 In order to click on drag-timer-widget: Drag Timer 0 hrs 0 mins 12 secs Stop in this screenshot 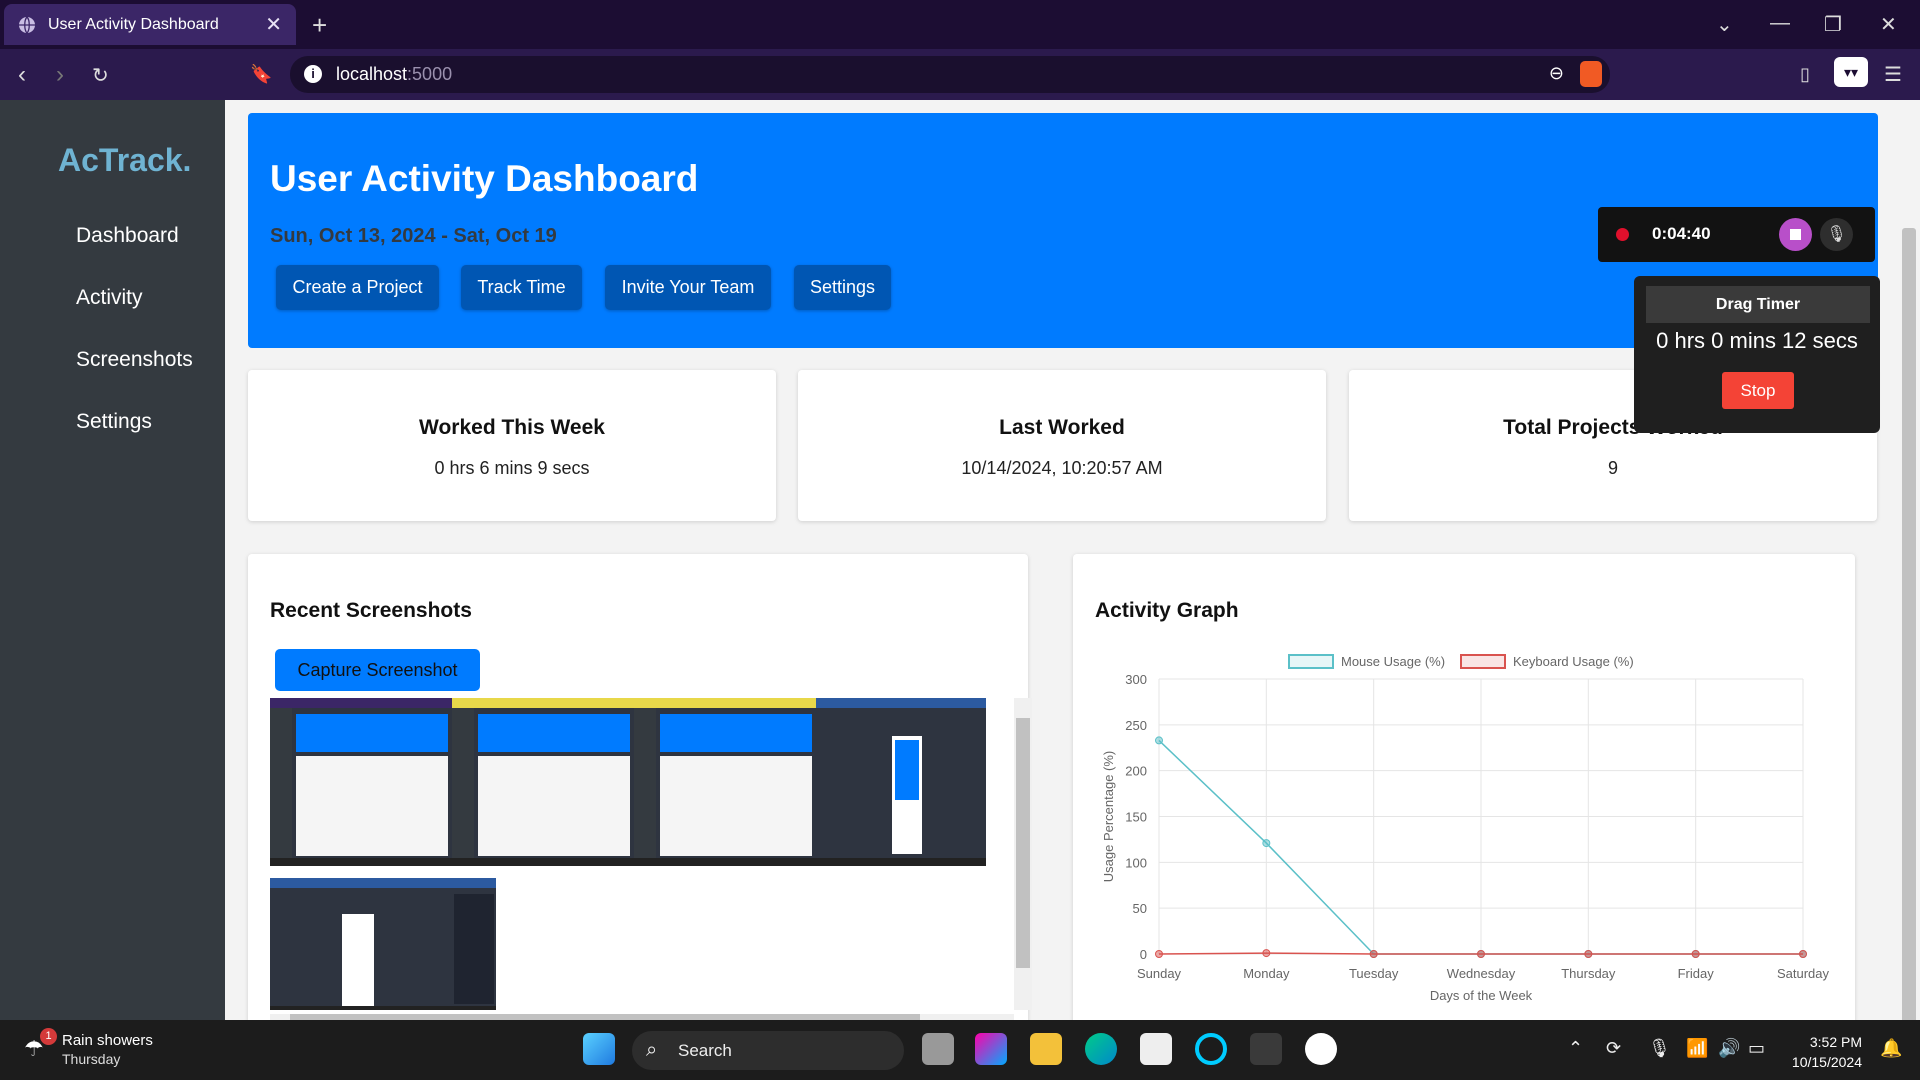, I will do `click(1757, 354)`.